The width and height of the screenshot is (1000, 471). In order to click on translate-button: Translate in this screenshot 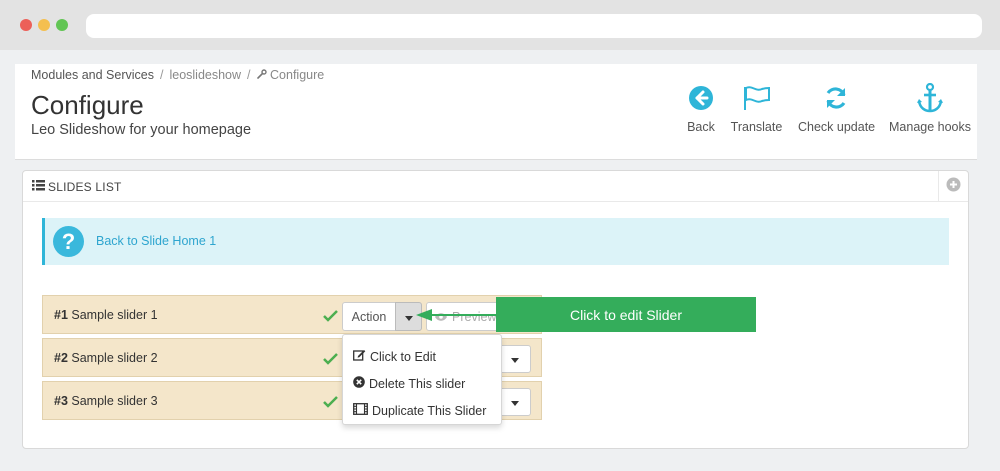, I will do `click(756, 108)`.